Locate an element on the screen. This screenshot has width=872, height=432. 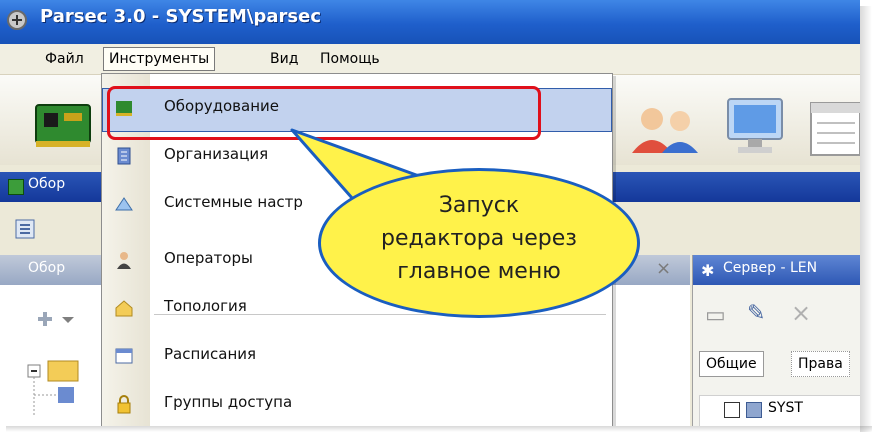
callout-bubble: Запуск редактора через главное меню is located at coordinates (479, 243).